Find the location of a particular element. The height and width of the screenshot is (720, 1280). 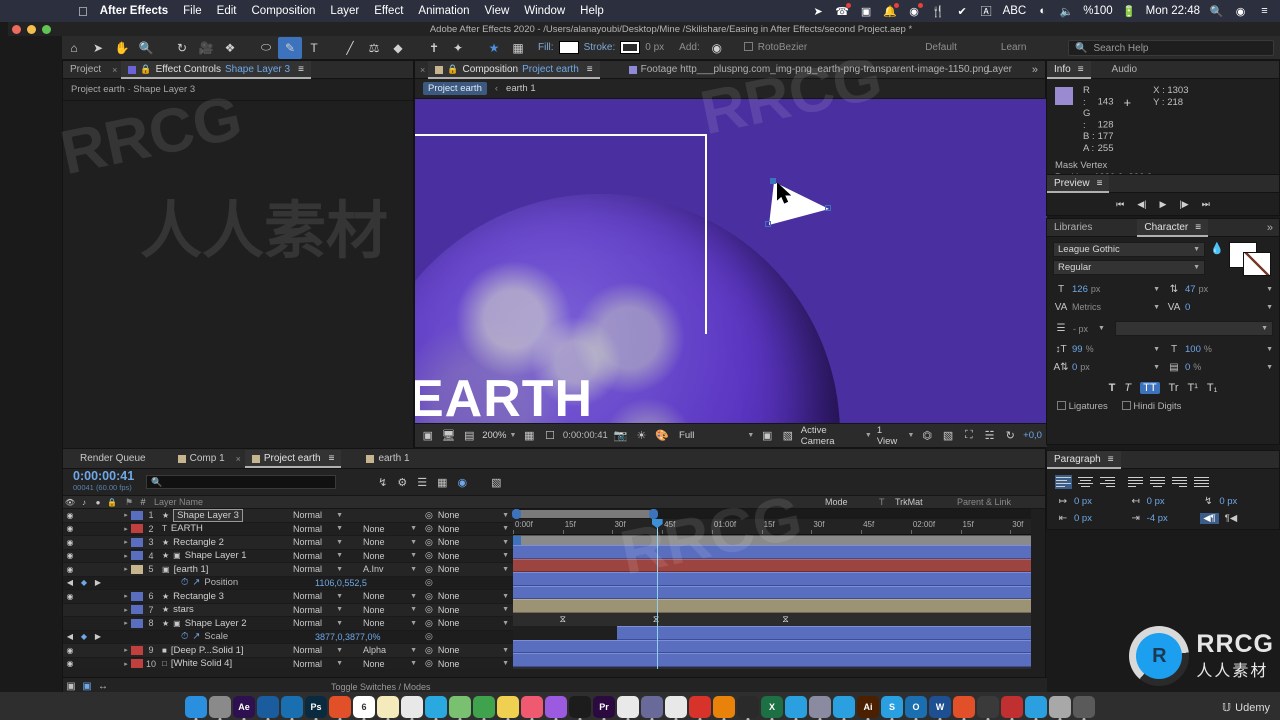

table-row: ◉ ▸ 1 ★ Shape Layer 3 Normal ▼ ◎ None ▼ is located at coordinates (288, 516).